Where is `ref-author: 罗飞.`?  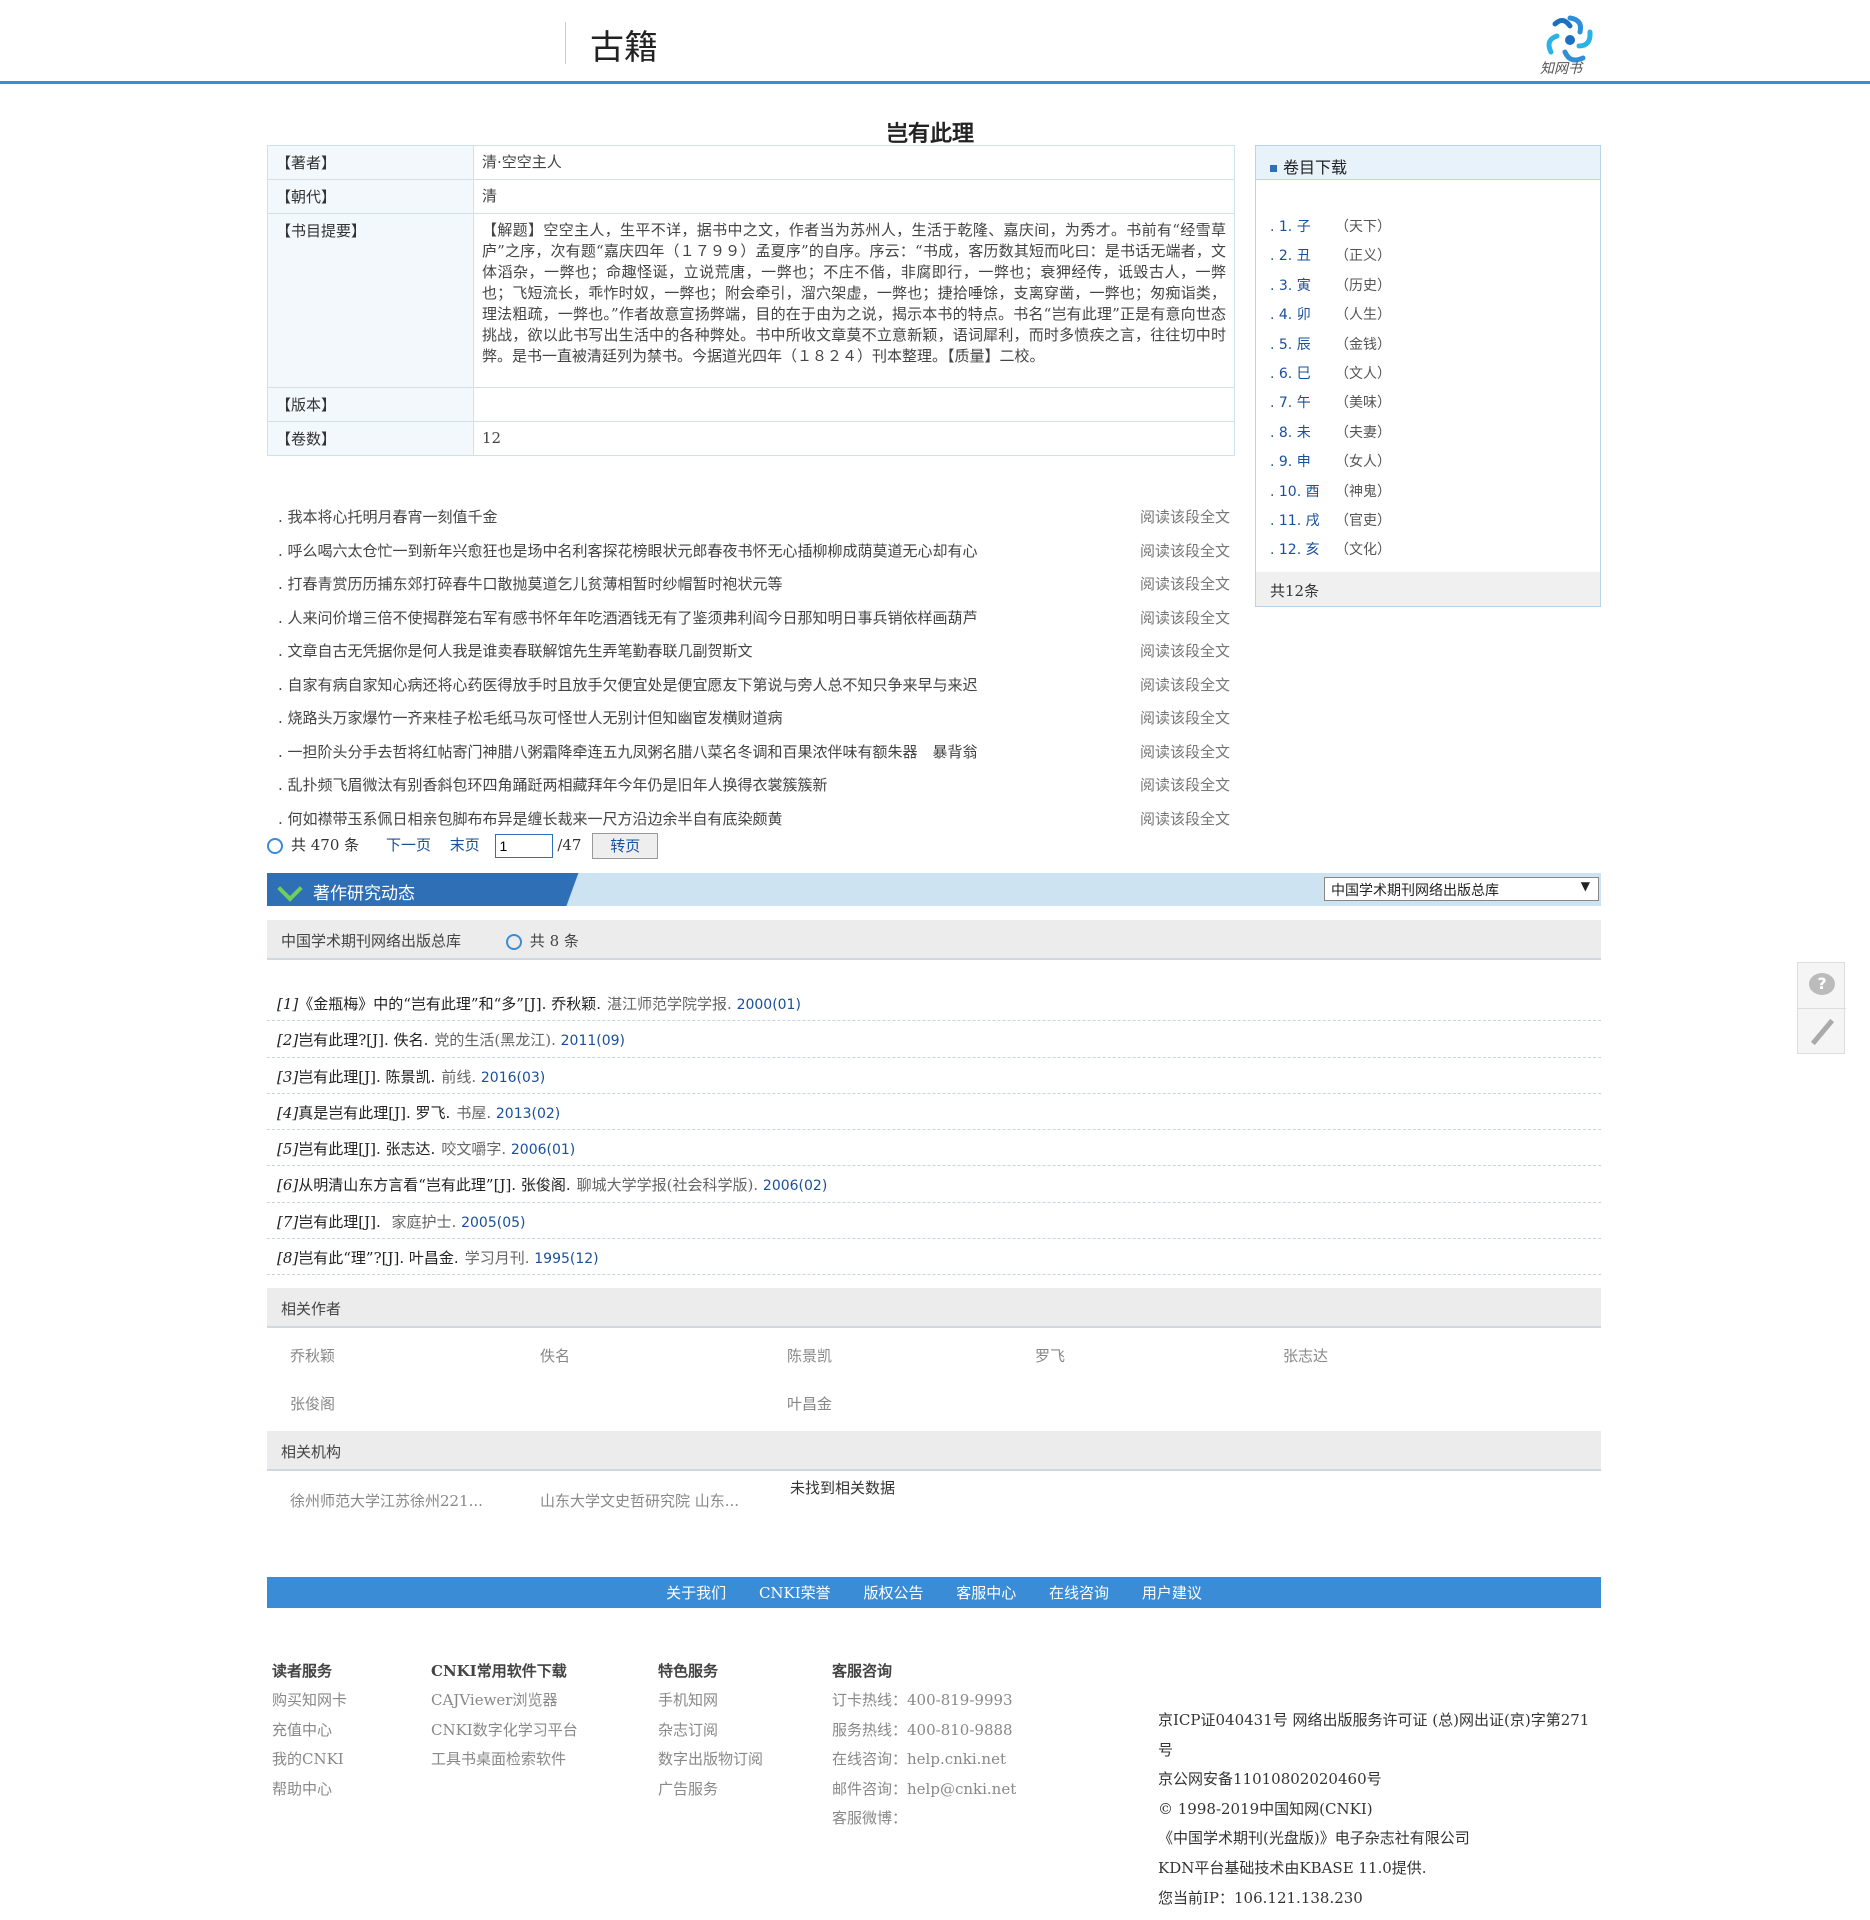
ref-author: 罗飞. is located at coordinates (433, 1113).